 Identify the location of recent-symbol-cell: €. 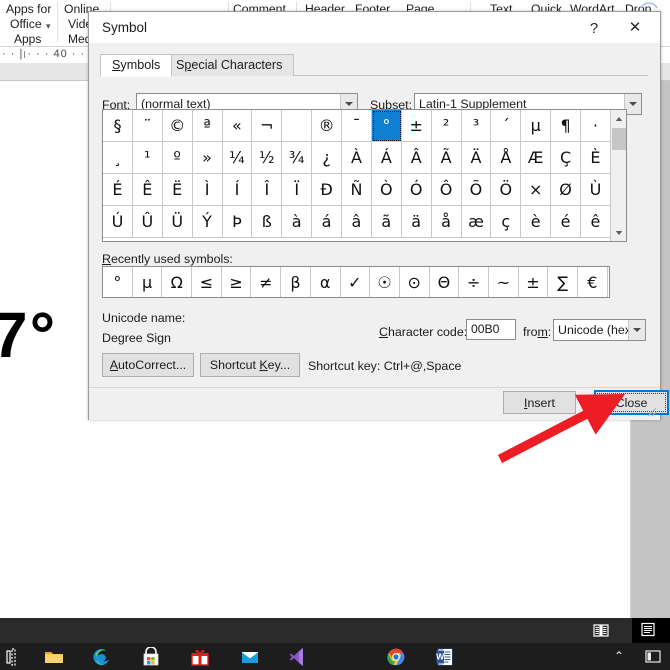
(593, 282).